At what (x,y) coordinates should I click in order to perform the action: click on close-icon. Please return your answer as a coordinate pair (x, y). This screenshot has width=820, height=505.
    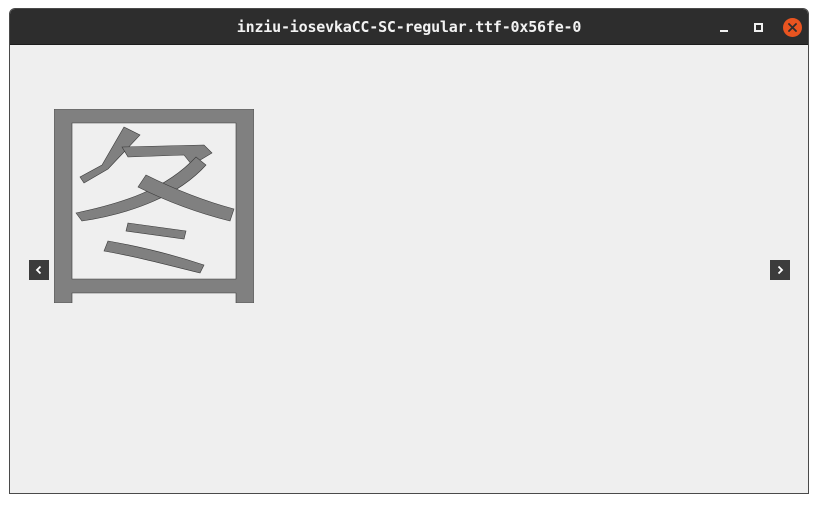
    Looking at the image, I should click on (792, 27).